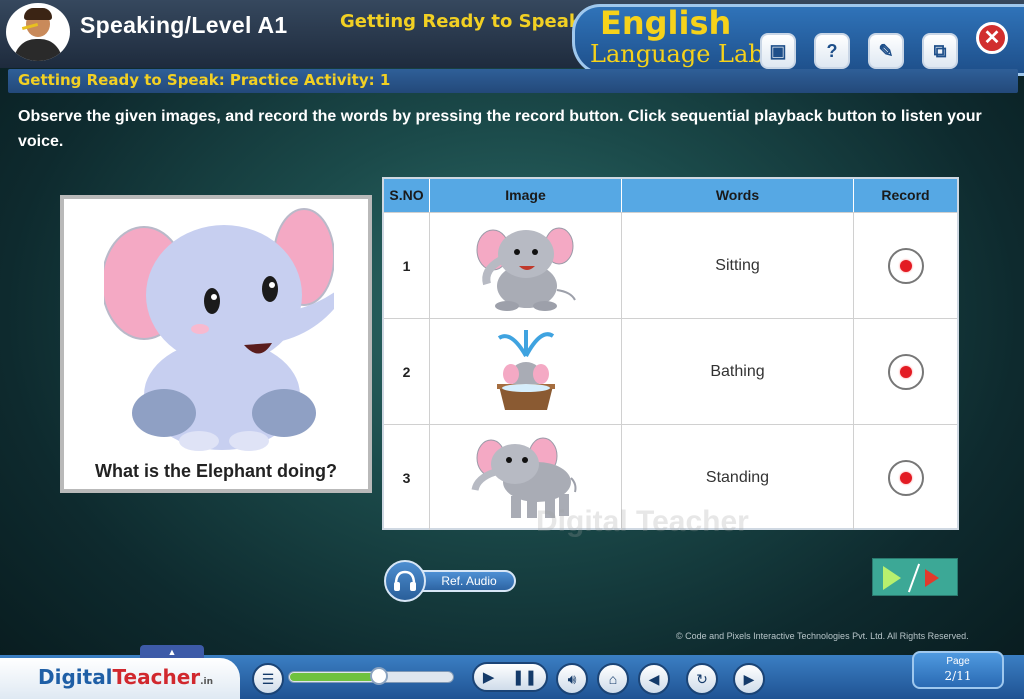  I want to click on row-word: Sitting, so click(737, 265).